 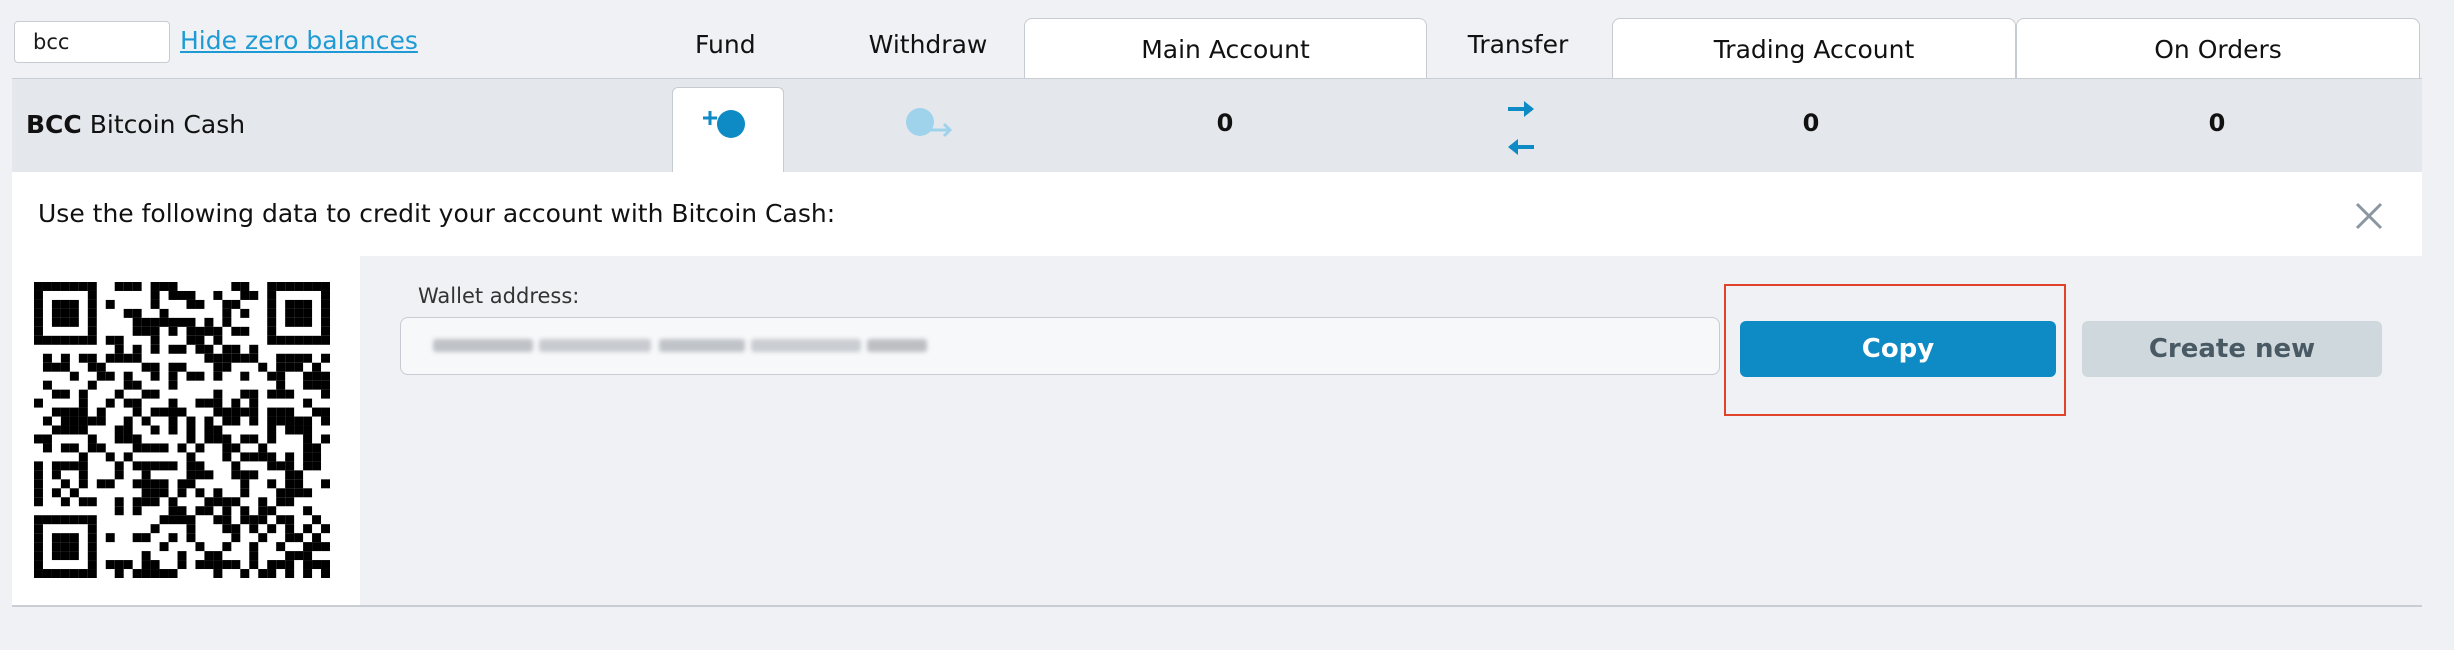 What do you see at coordinates (1217, 126) in the screenshot?
I see `currency-row-bcc: BCC Bitcoin Cash 0 0 0` at bounding box center [1217, 126].